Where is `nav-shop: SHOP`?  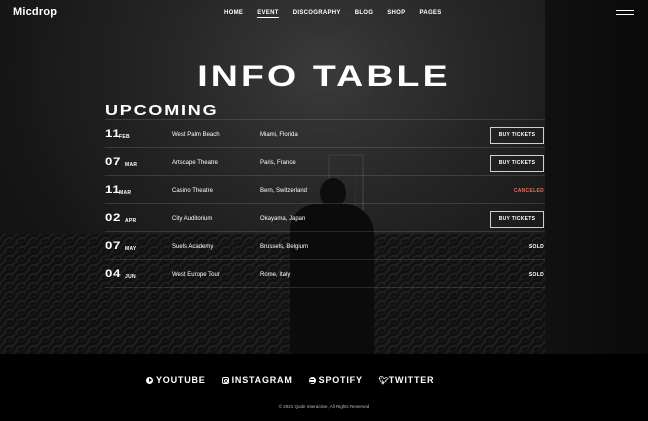 nav-shop: SHOP is located at coordinates (396, 13).